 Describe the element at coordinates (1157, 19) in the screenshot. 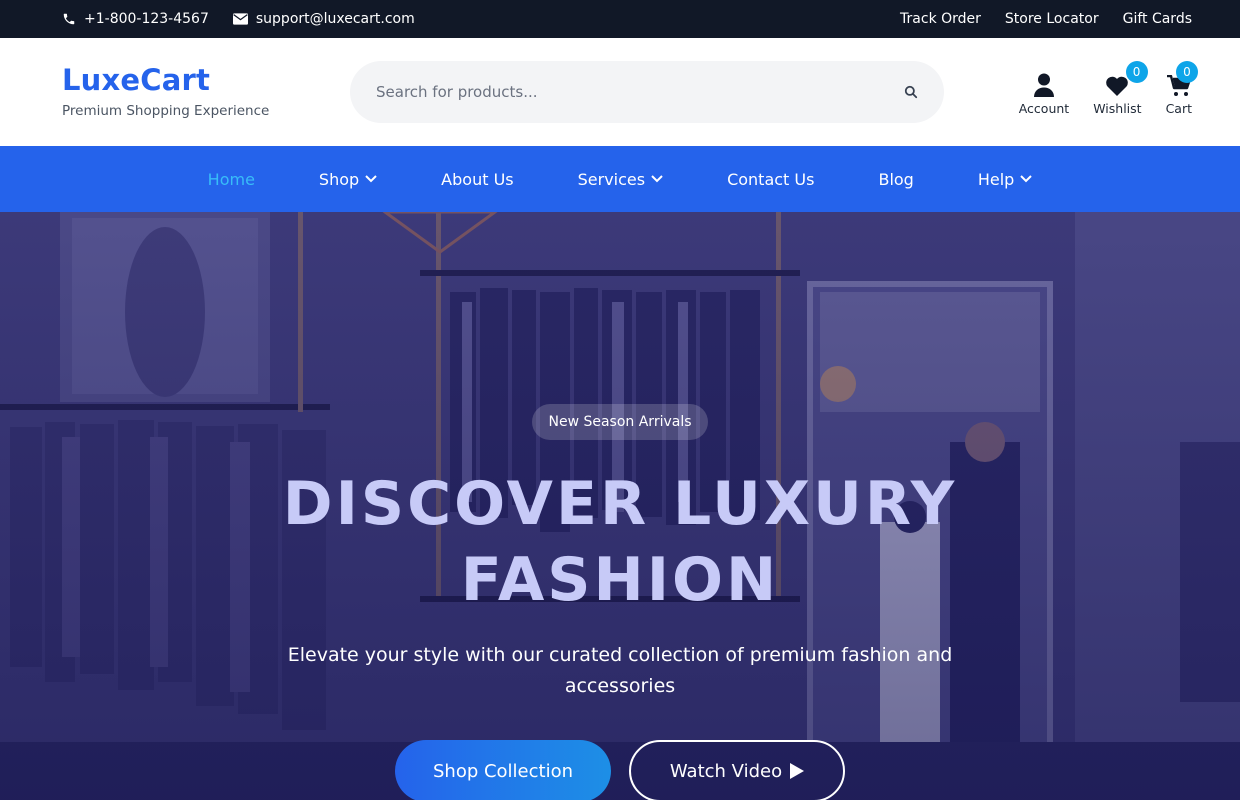

I see `gift-cards-link: Gift Cards` at that location.